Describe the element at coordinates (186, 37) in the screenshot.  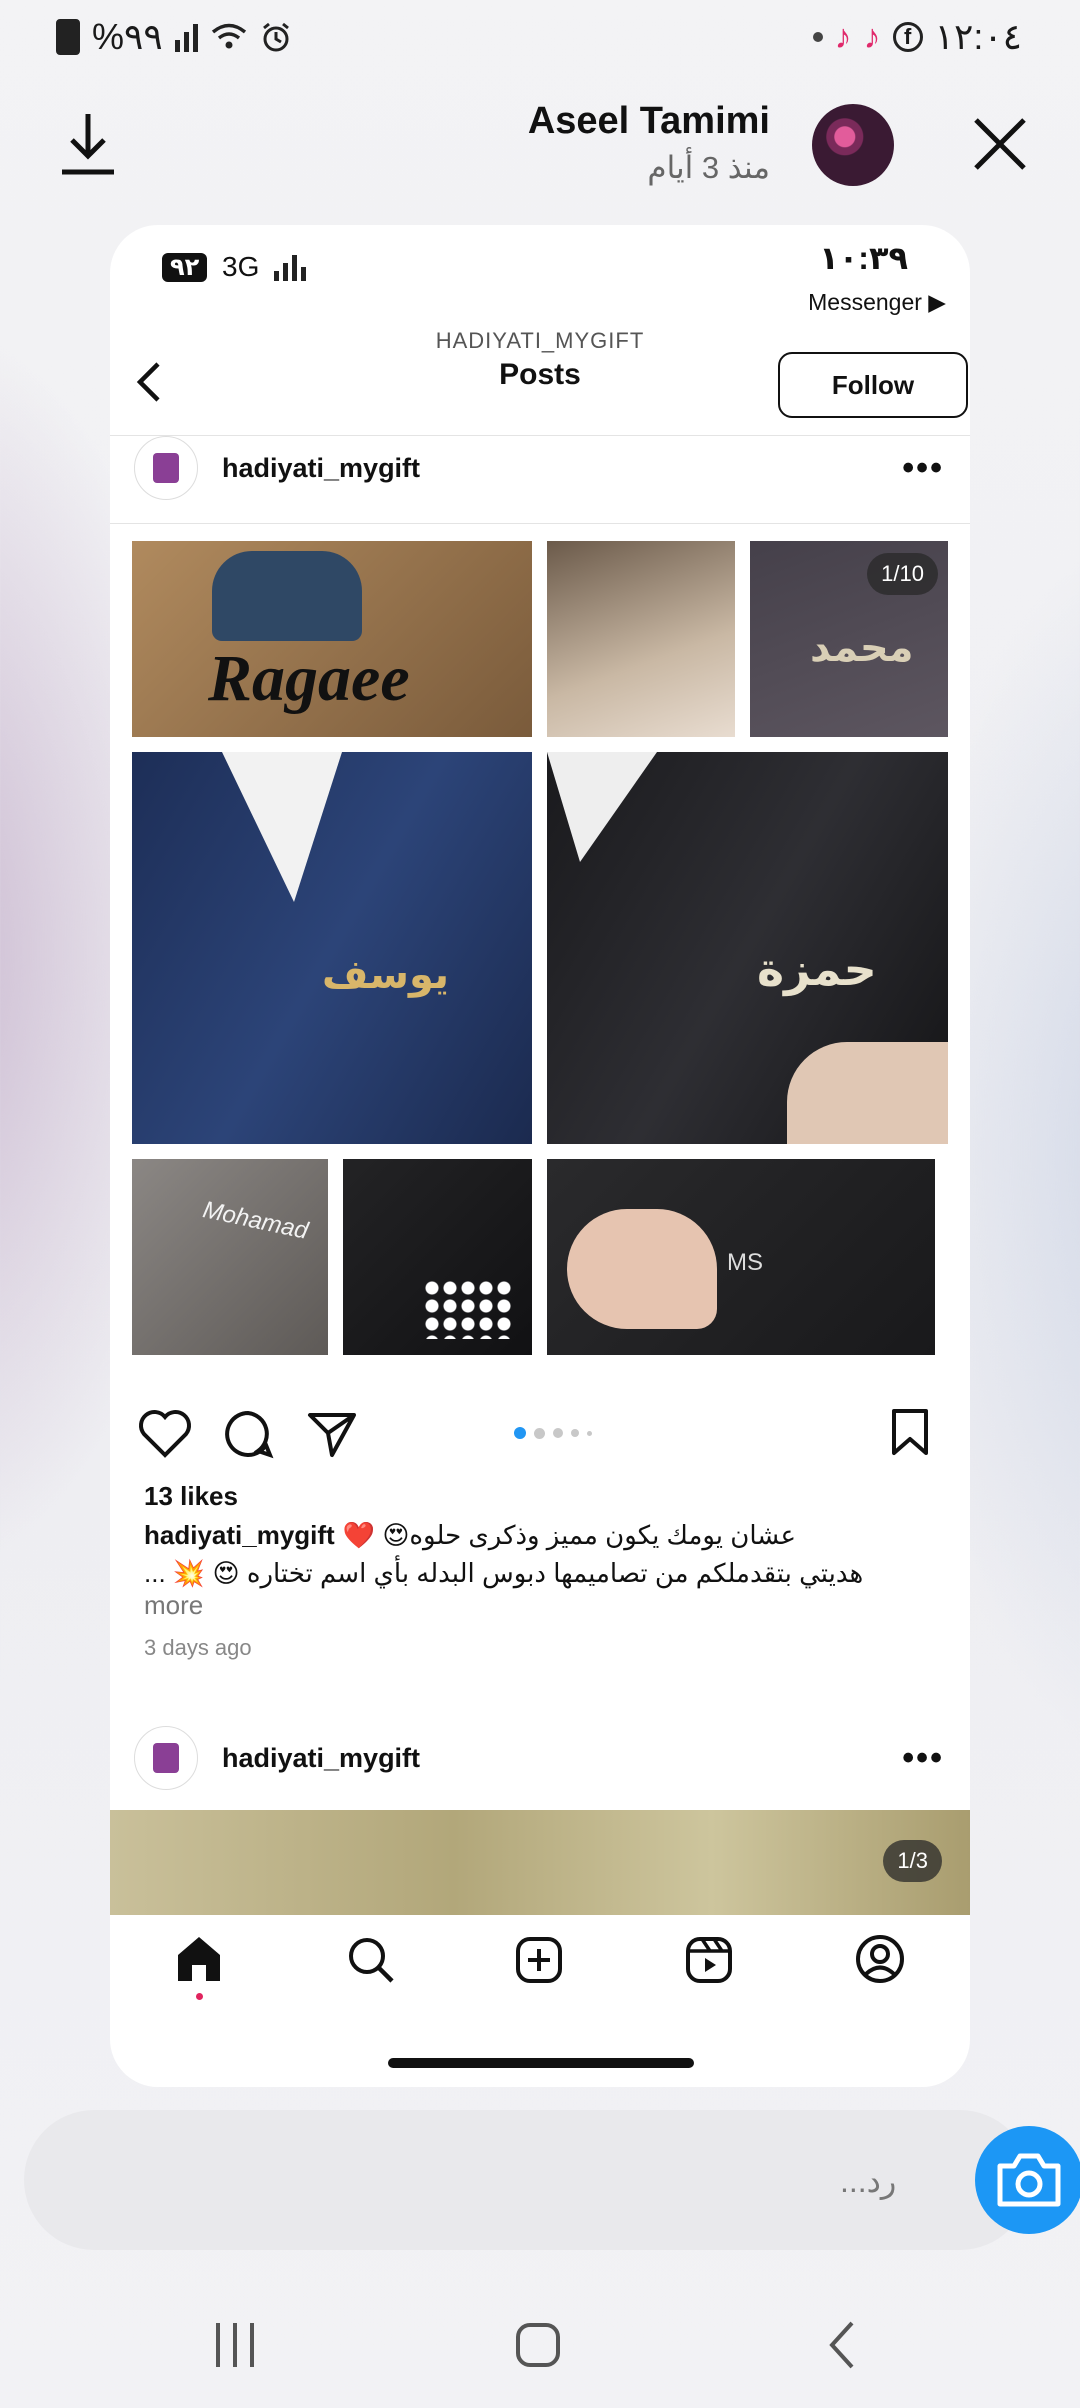
I see `signal-icon` at that location.